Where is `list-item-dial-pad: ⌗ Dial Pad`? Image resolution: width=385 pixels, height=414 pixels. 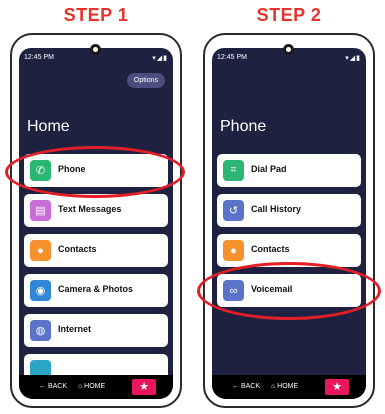 list-item-dial-pad: ⌗ Dial Pad is located at coordinates (289, 170).